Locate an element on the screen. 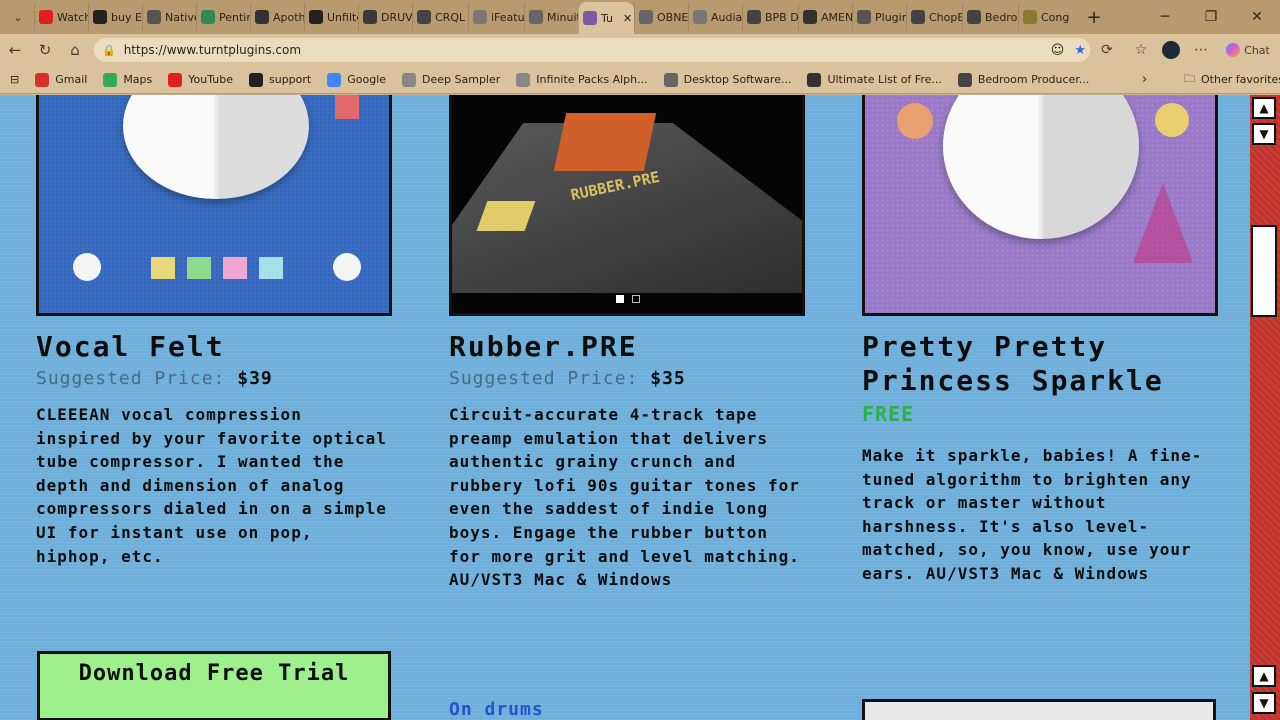 The width and height of the screenshot is (1280, 720). bookmark-label: Deep Sampler is located at coordinates (461, 79).